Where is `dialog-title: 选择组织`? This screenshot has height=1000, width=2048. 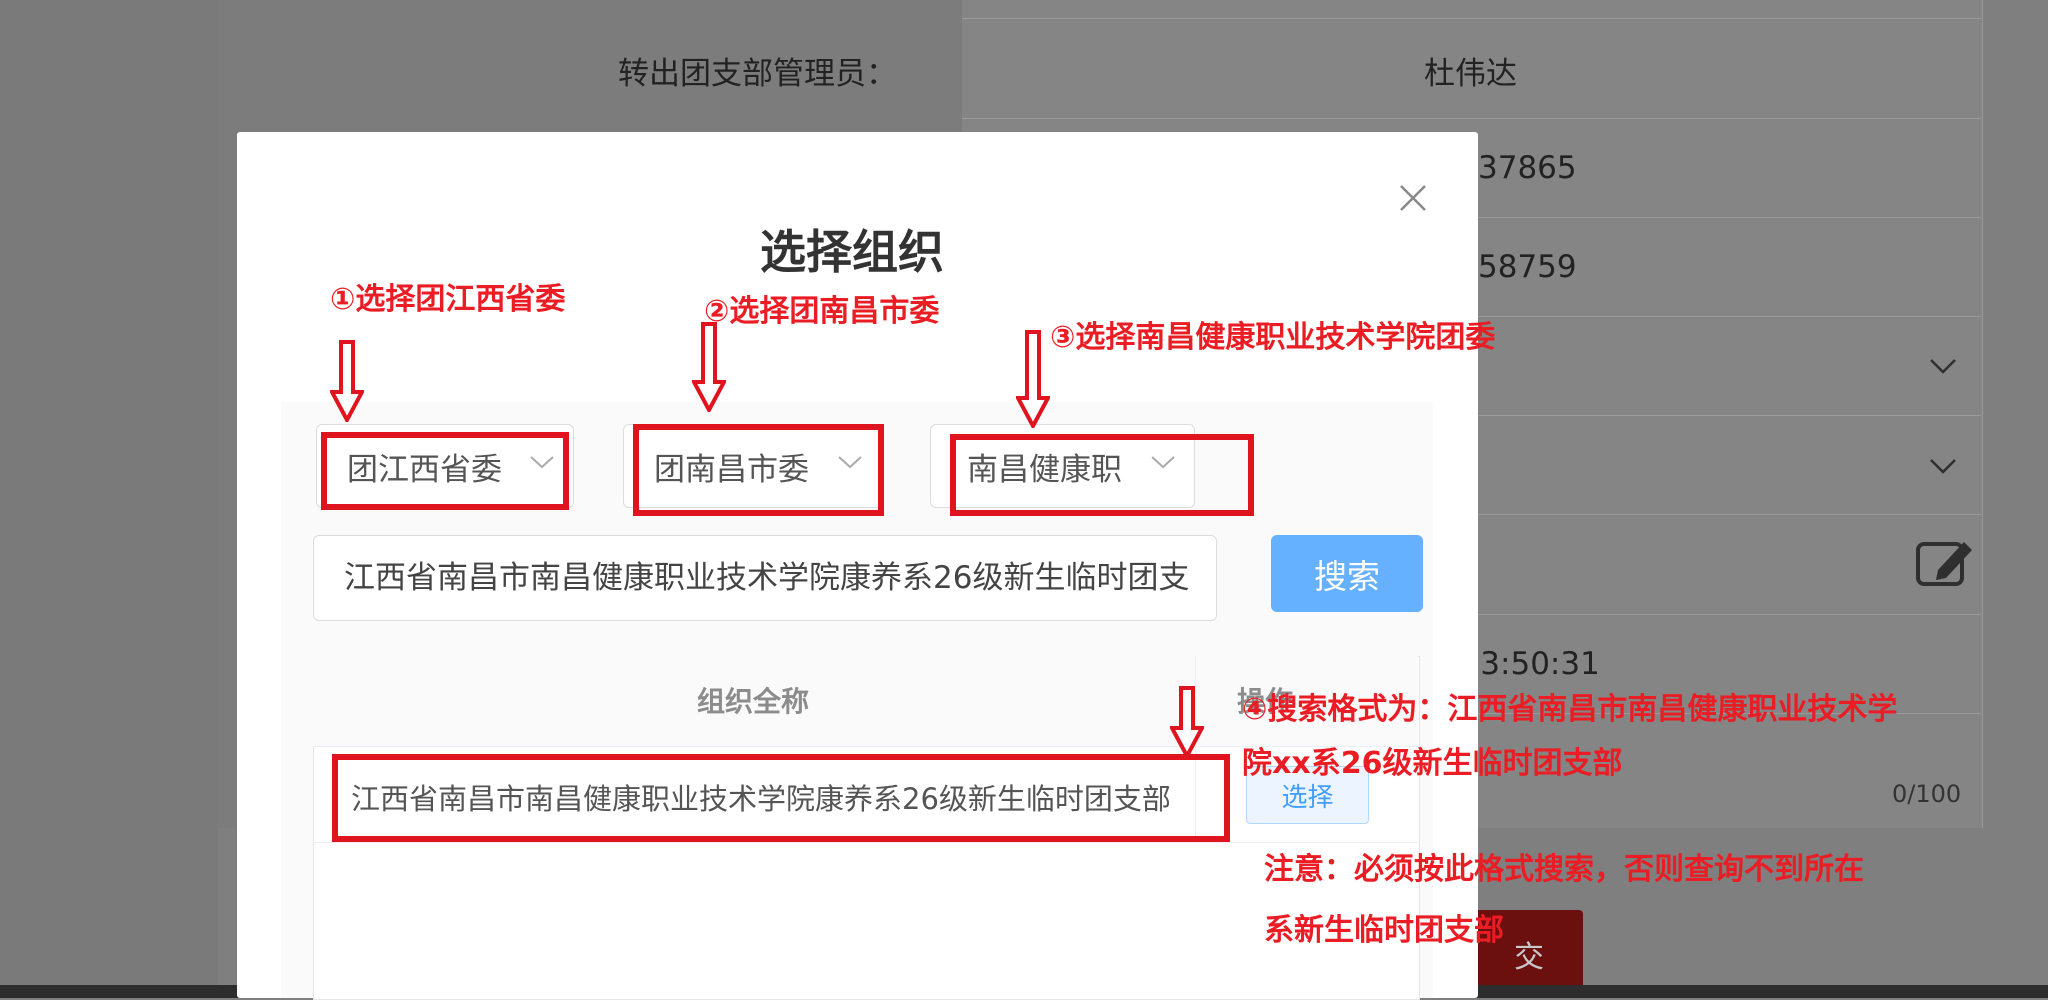
dialog-title: 选择组织 is located at coordinates (852, 252).